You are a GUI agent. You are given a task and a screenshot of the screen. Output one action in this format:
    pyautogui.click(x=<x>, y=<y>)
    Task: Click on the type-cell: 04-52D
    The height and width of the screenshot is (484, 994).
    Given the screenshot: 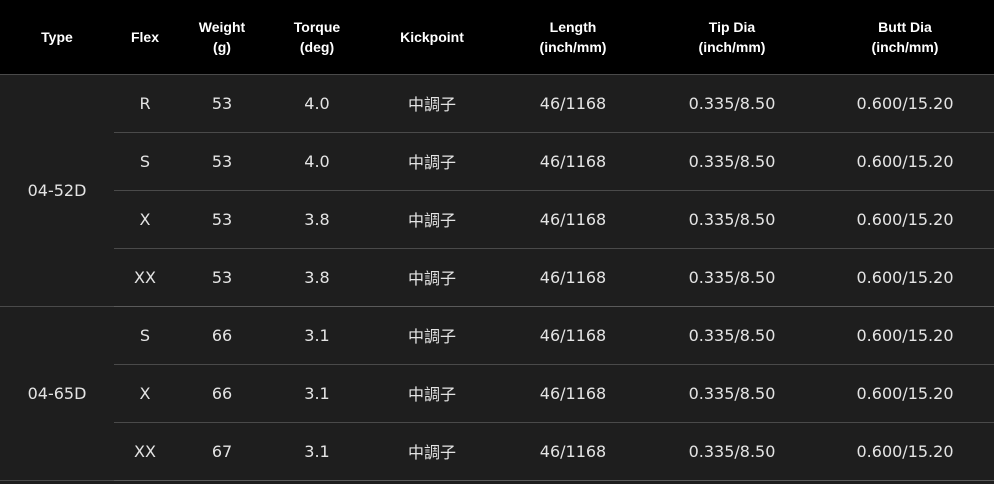 What is the action you would take?
    pyautogui.click(x=57, y=190)
    